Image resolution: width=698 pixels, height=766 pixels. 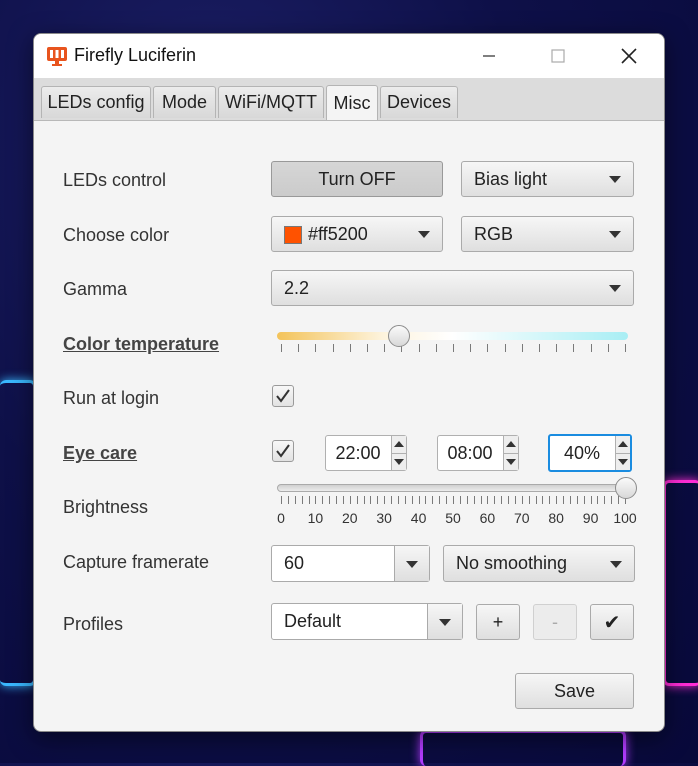 I want to click on profiles-dropdown-button, so click(x=444, y=621).